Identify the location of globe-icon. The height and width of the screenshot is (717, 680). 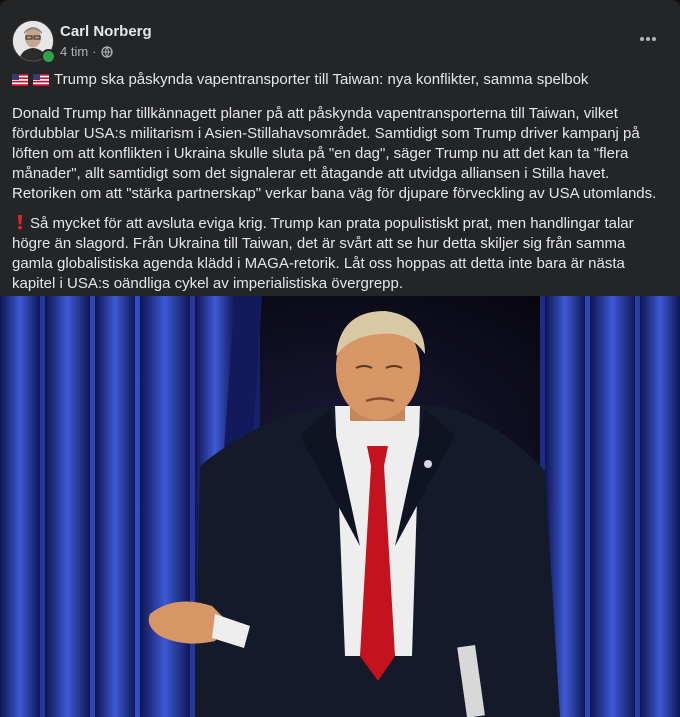
(106, 51).